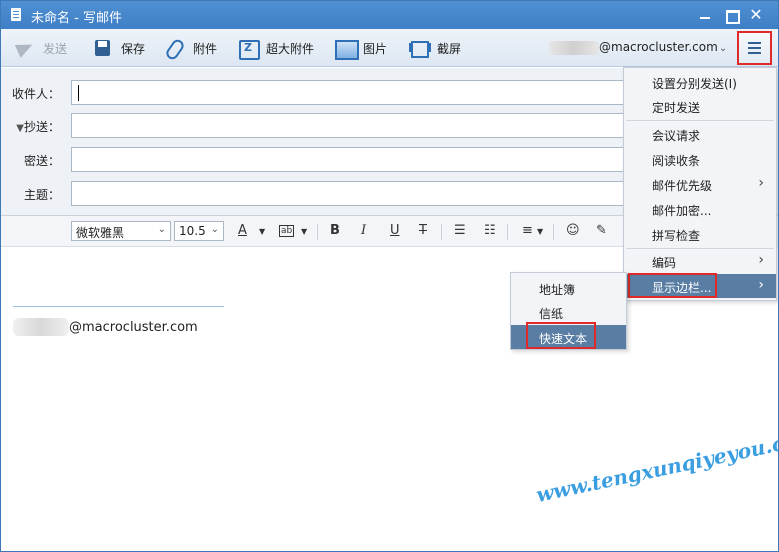 The height and width of the screenshot is (552, 779). I want to click on italic-icon: I, so click(363, 230).